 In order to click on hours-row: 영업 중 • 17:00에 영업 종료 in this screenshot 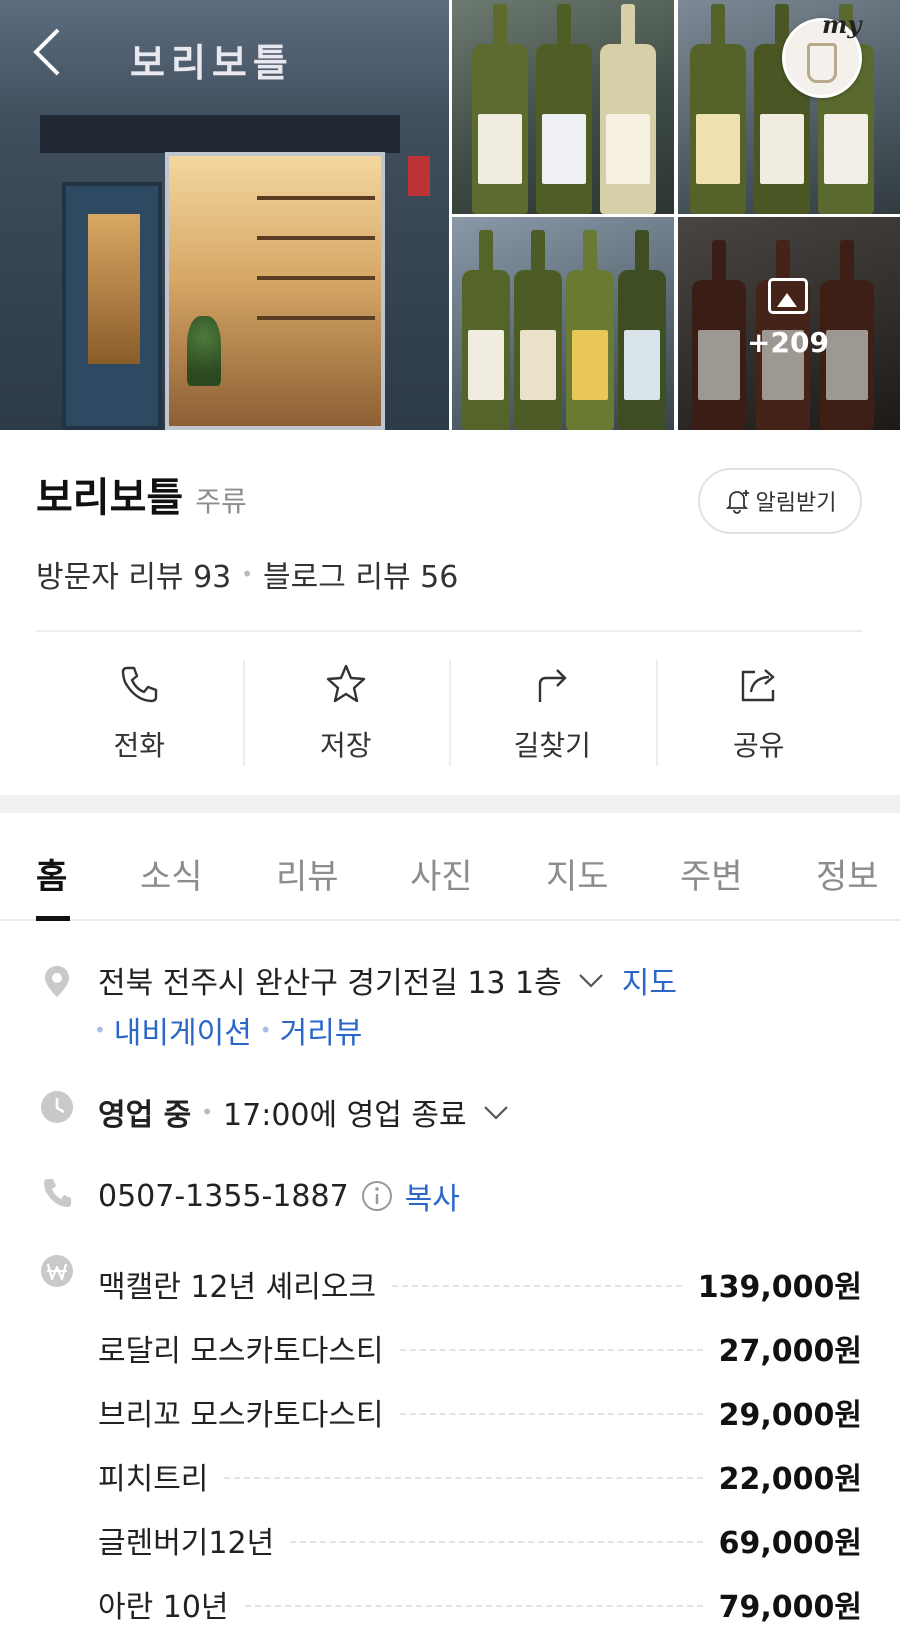, I will do `click(304, 1112)`.